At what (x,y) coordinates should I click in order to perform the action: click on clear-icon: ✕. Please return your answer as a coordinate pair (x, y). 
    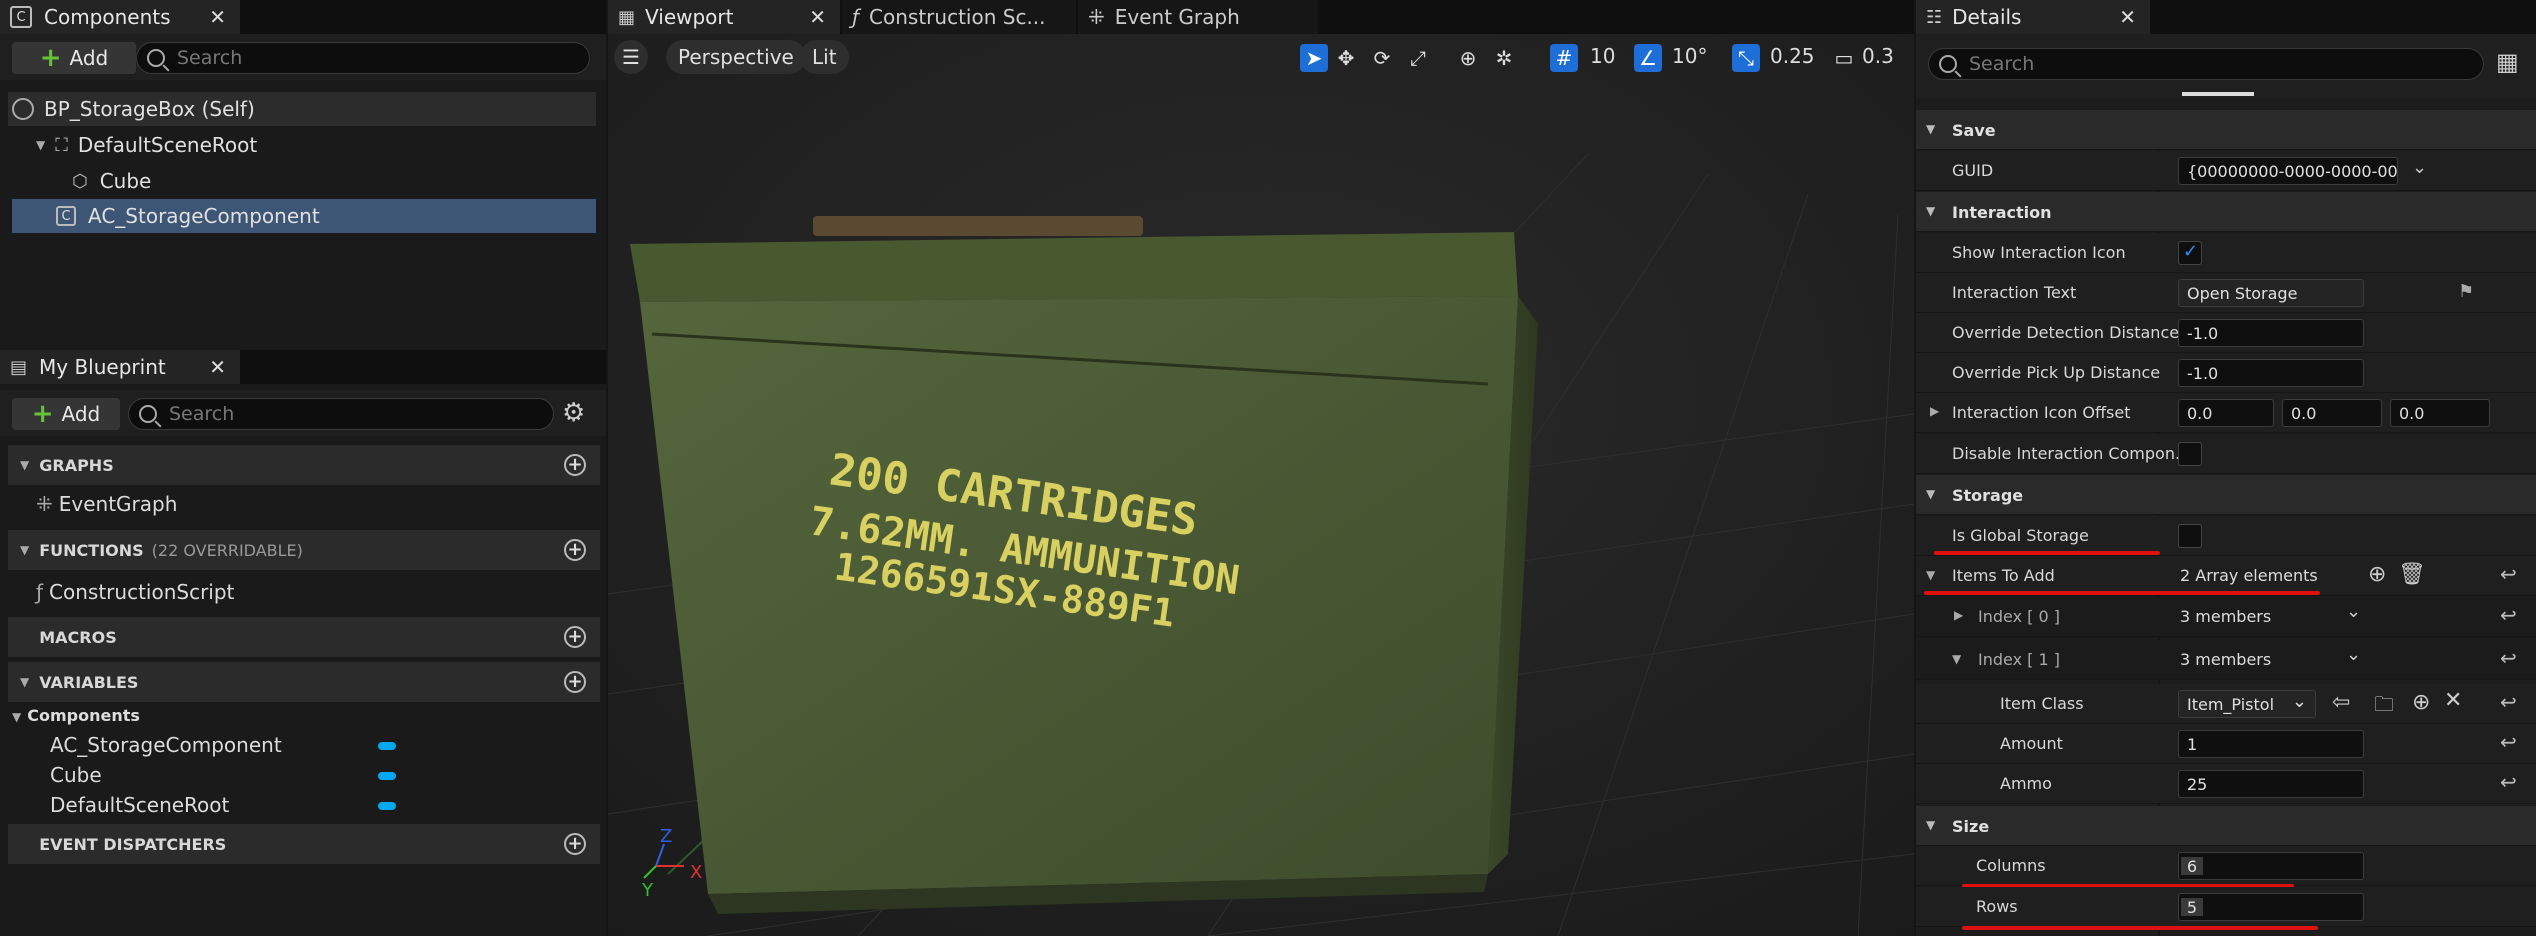
    Looking at the image, I should click on (2453, 700).